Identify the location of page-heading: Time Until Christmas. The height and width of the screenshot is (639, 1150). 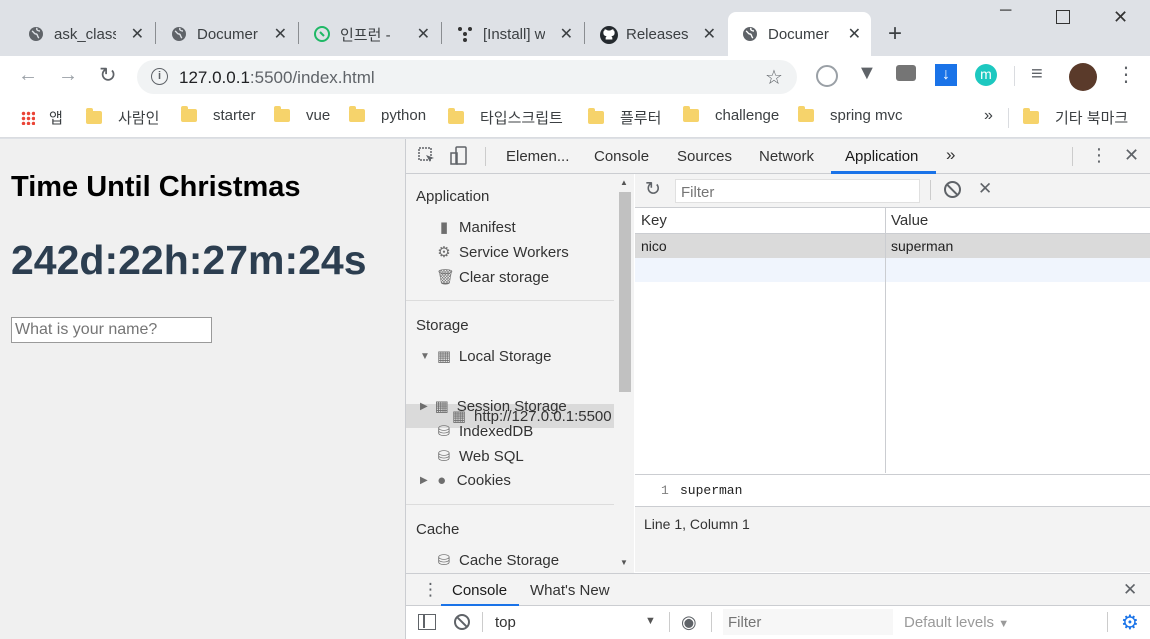
(156, 187).